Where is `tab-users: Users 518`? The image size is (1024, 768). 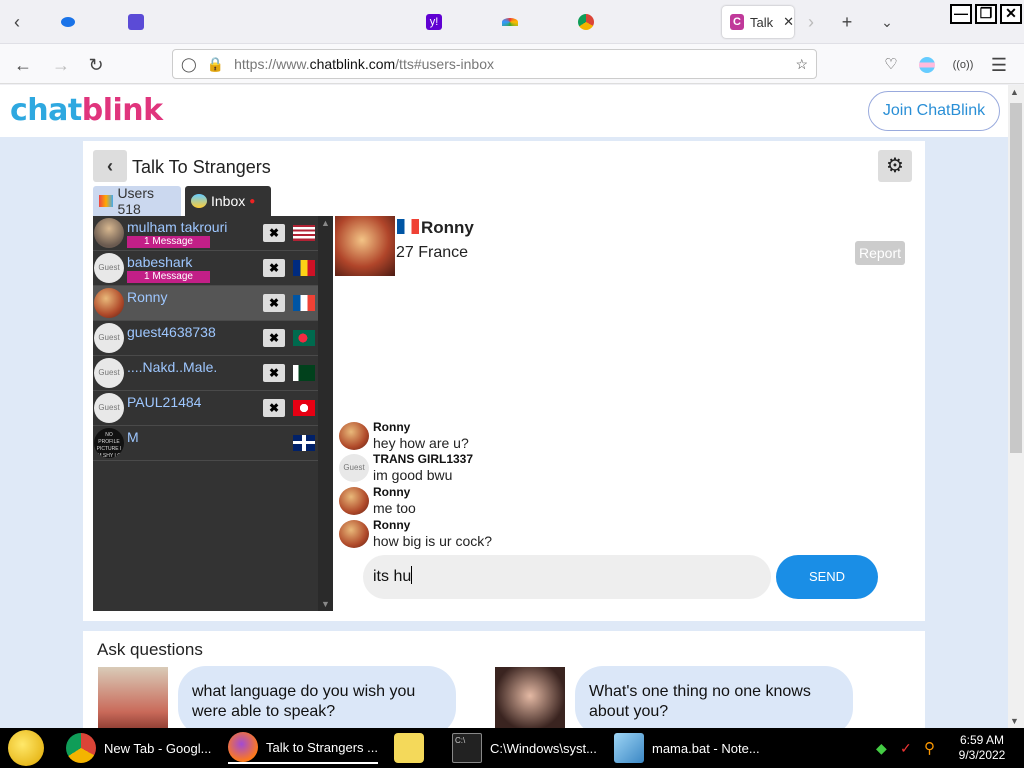 tab-users: Users 518 is located at coordinates (137, 201).